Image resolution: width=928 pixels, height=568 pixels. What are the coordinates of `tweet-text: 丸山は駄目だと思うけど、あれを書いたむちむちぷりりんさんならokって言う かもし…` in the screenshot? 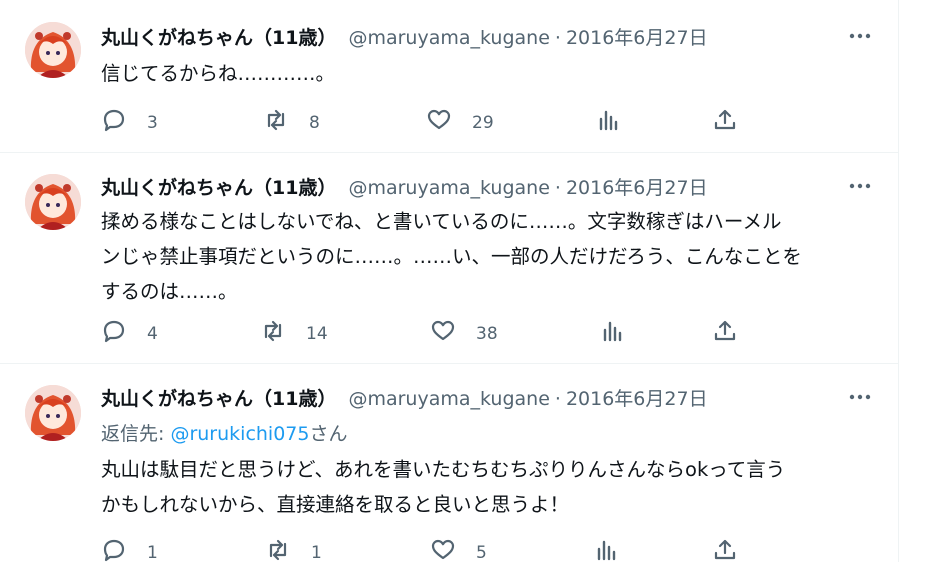 It's located at (491, 487).